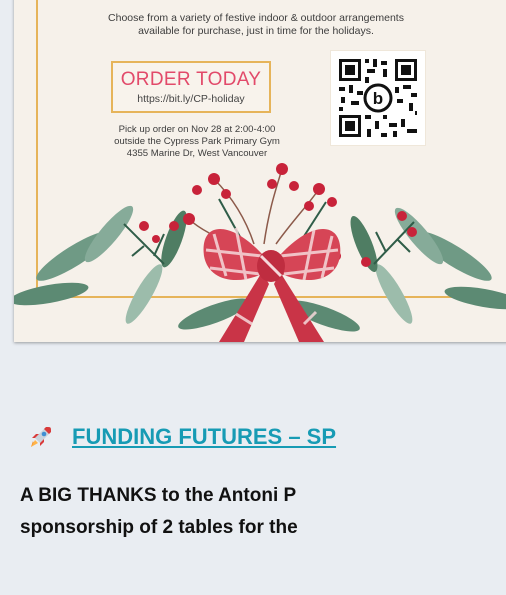 This screenshot has height=595, width=506. I want to click on funding-futures-heading: FUNDING FUTURES – SP, so click(182, 437).